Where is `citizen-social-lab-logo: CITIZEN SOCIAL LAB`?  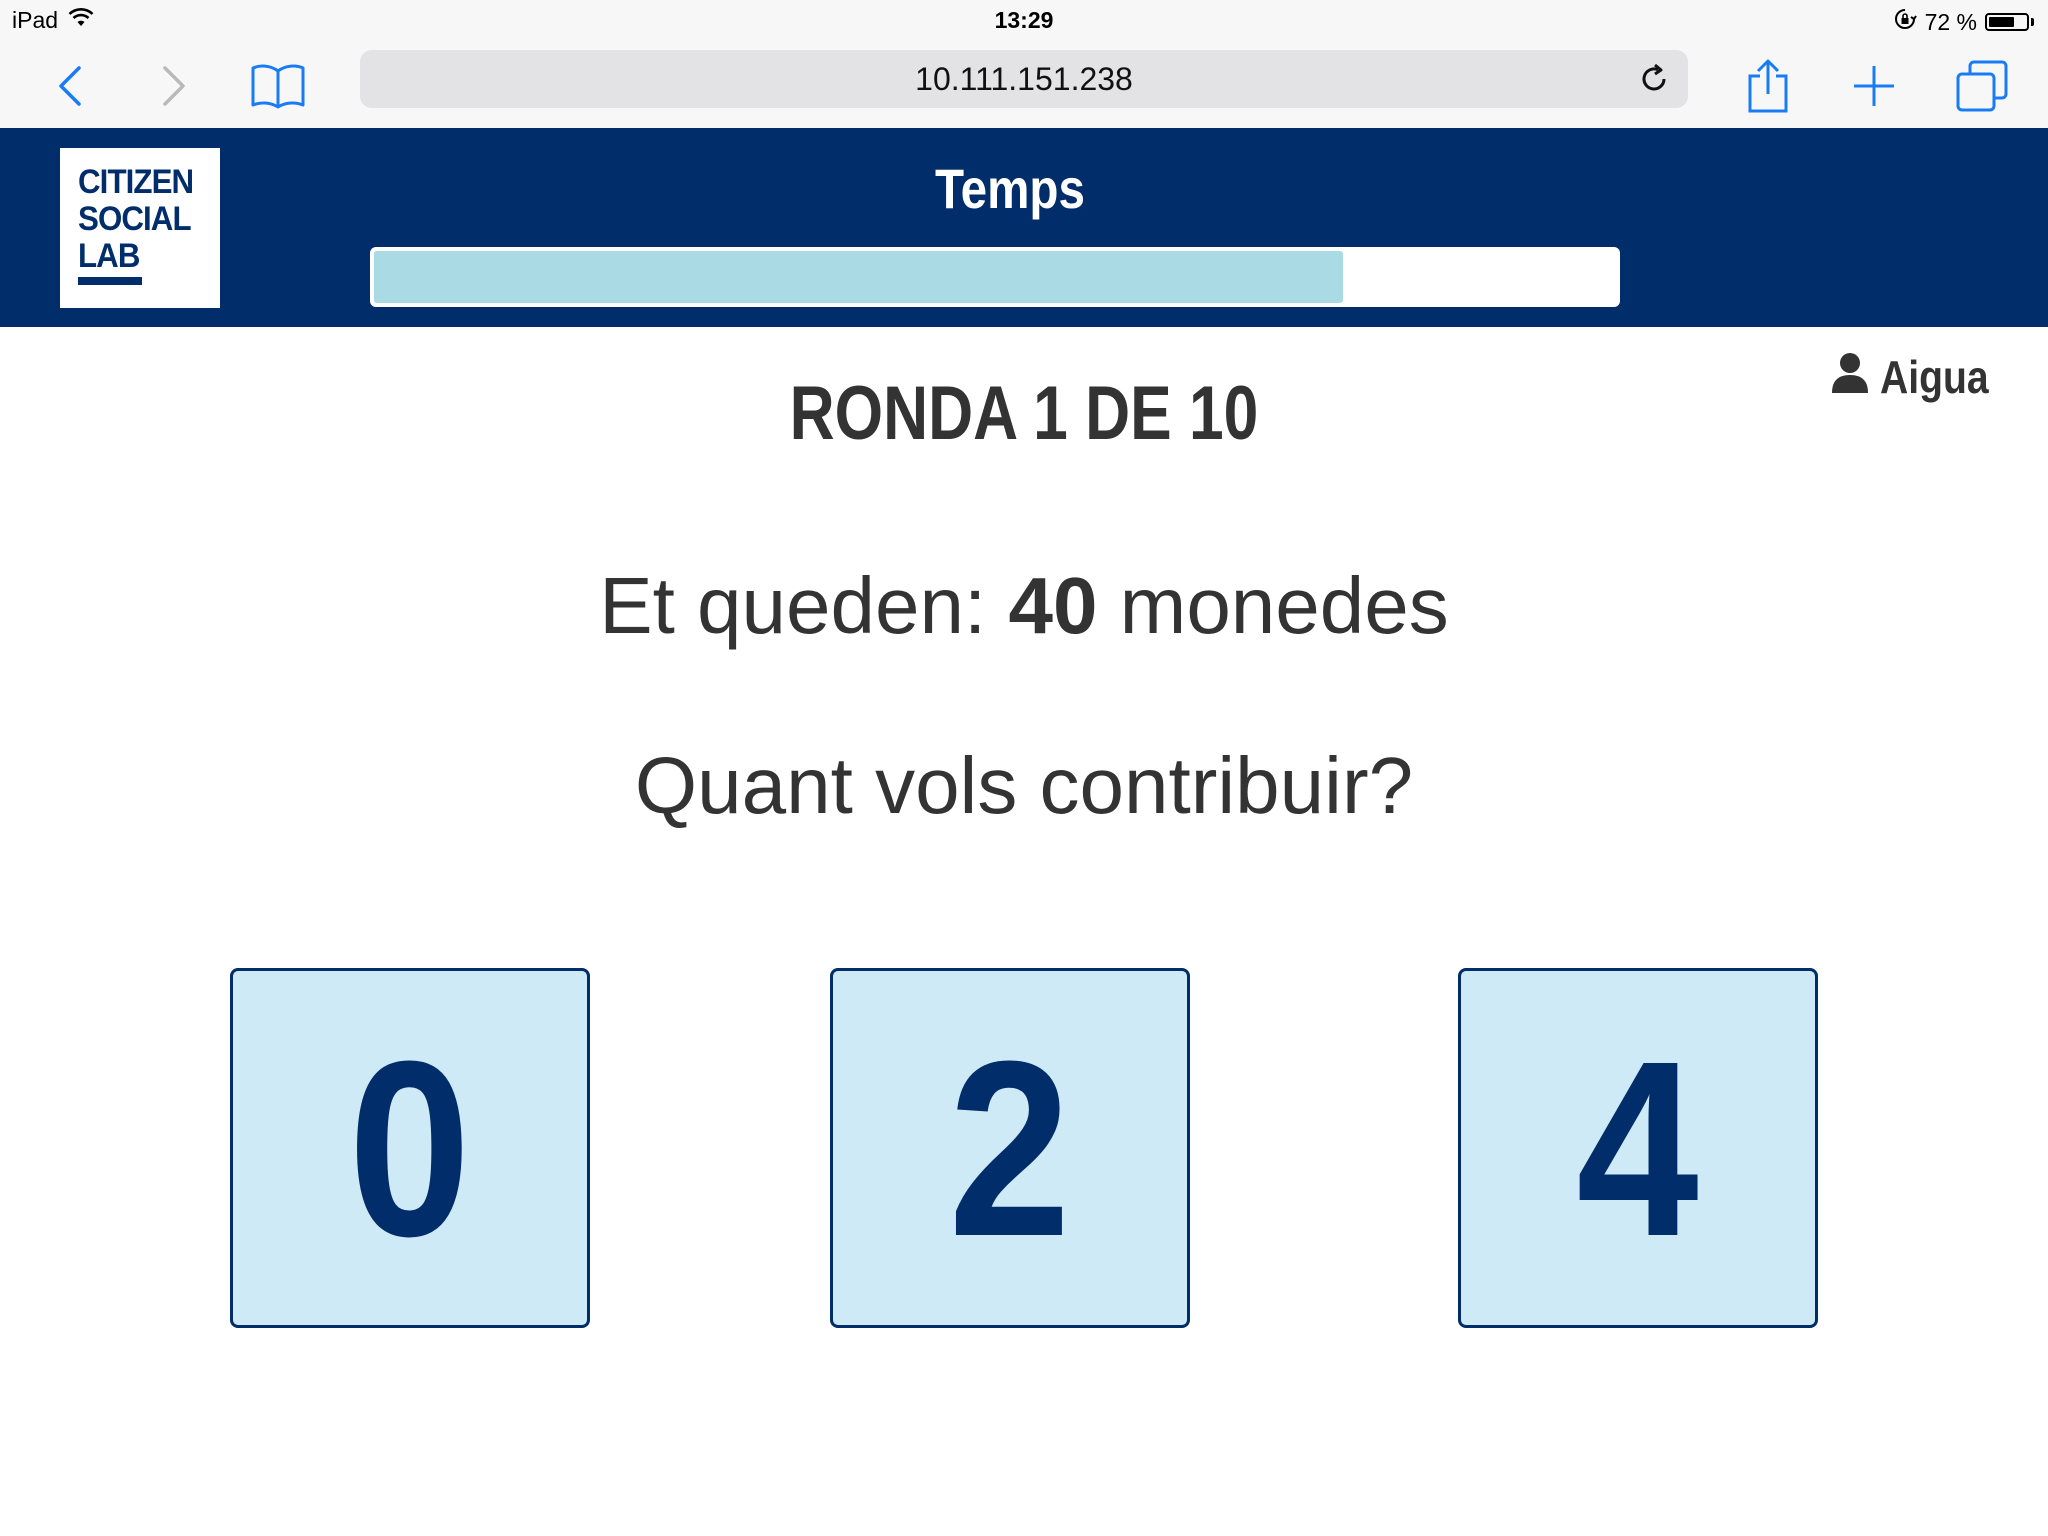
citizen-social-lab-logo: CITIZEN SOCIAL LAB is located at coordinates (140, 228).